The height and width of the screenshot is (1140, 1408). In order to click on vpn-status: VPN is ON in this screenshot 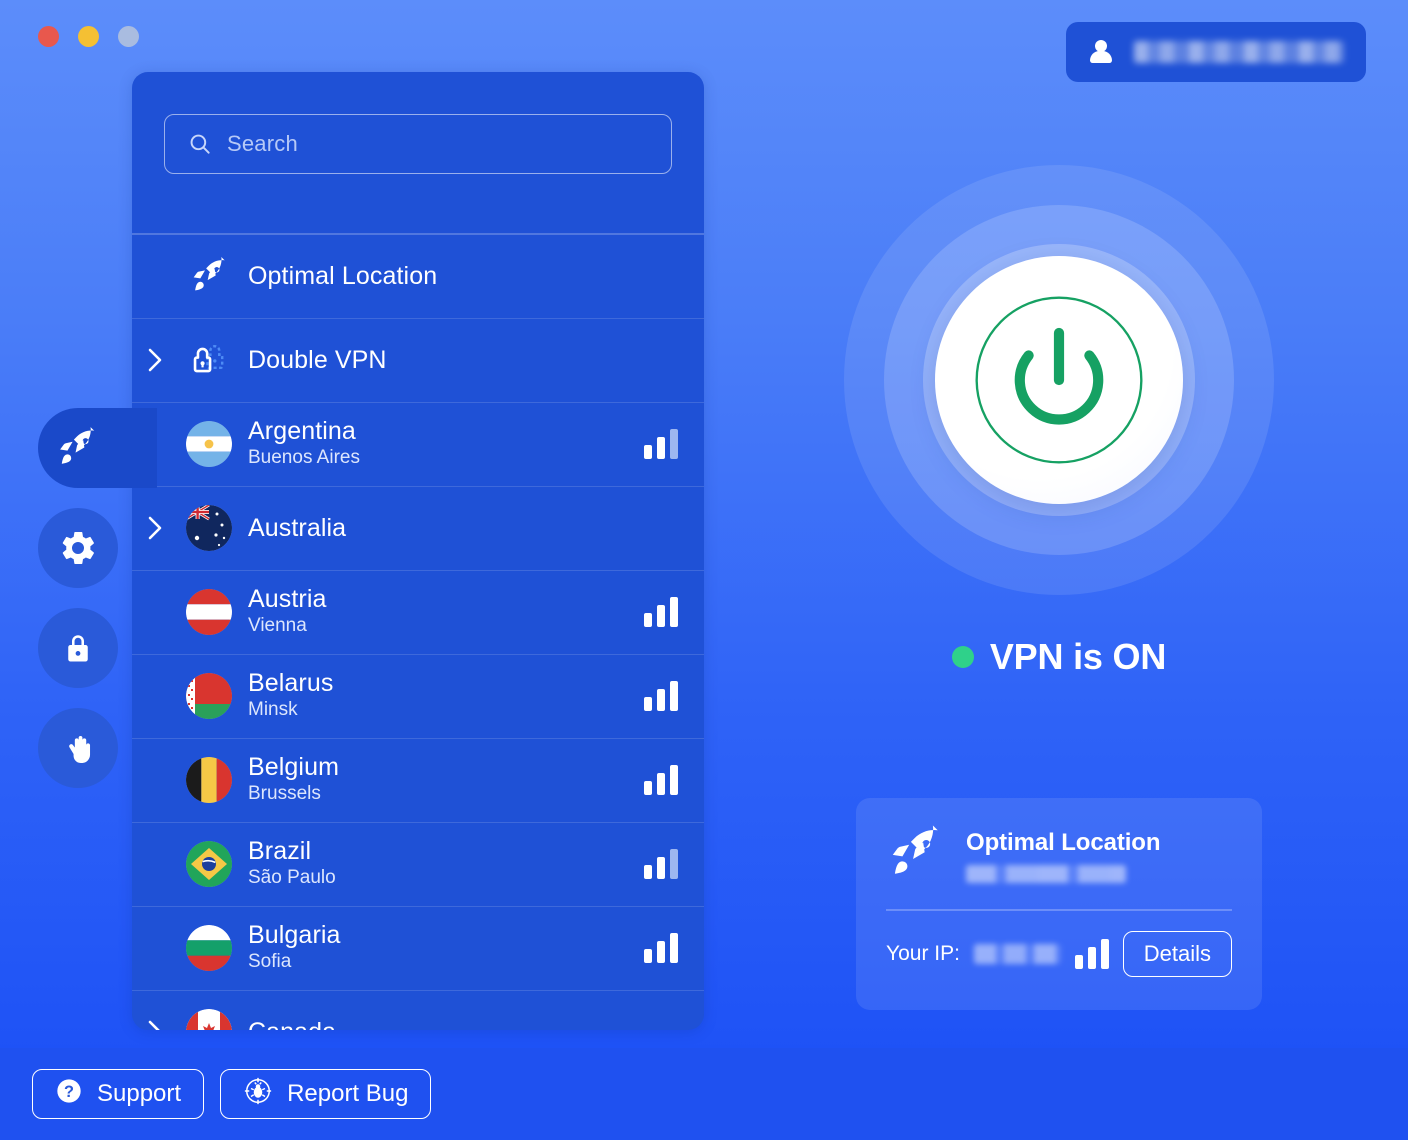, I will do `click(1059, 657)`.